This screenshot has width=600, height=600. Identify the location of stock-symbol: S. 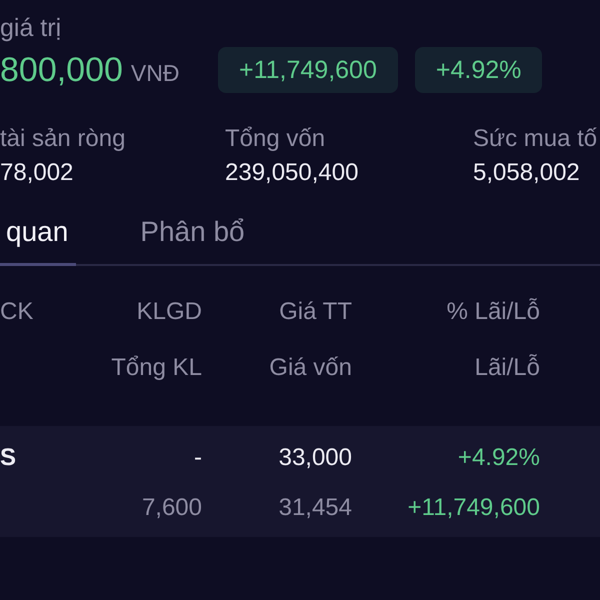
(8, 458).